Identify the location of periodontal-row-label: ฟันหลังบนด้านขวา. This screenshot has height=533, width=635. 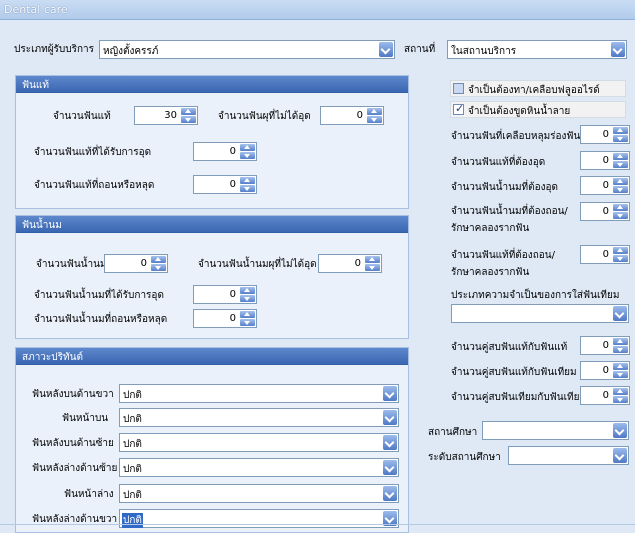
(73, 394).